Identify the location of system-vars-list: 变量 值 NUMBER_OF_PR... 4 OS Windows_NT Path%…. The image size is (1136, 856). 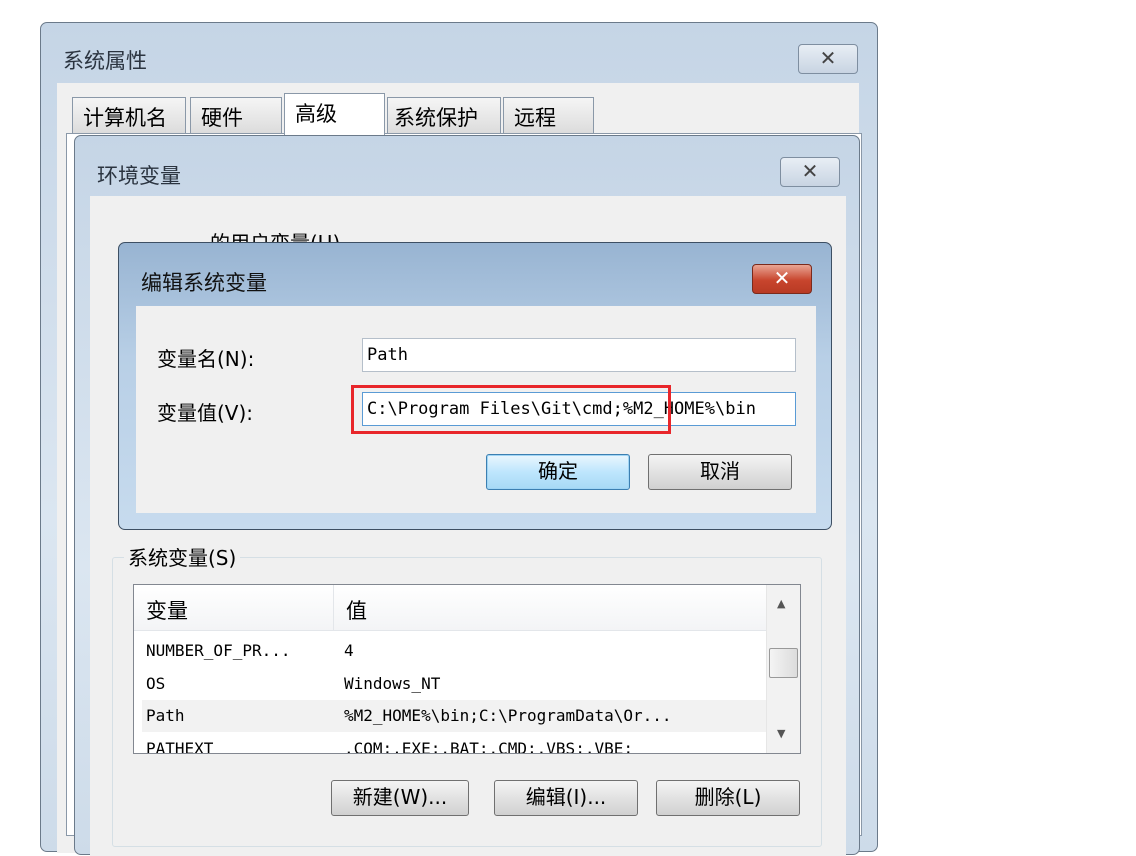
(467, 669).